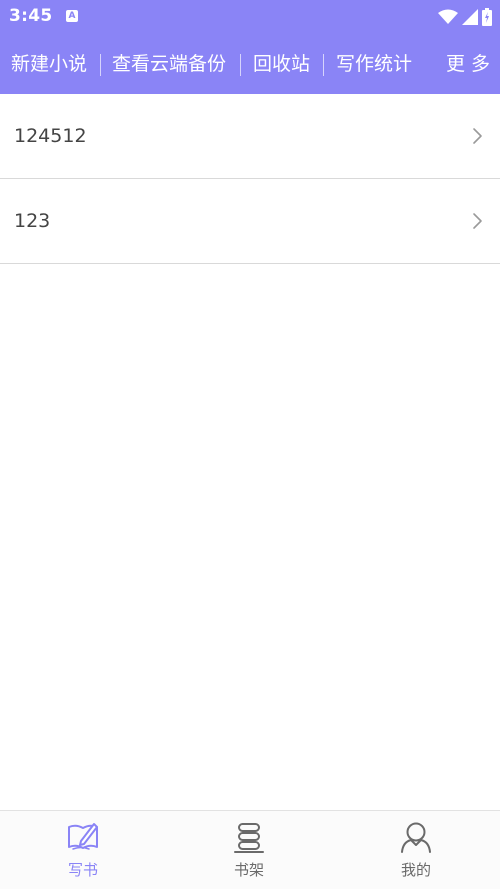 This screenshot has width=500, height=889. What do you see at coordinates (374, 64) in the screenshot?
I see `writing-stats-button: 写作统计` at bounding box center [374, 64].